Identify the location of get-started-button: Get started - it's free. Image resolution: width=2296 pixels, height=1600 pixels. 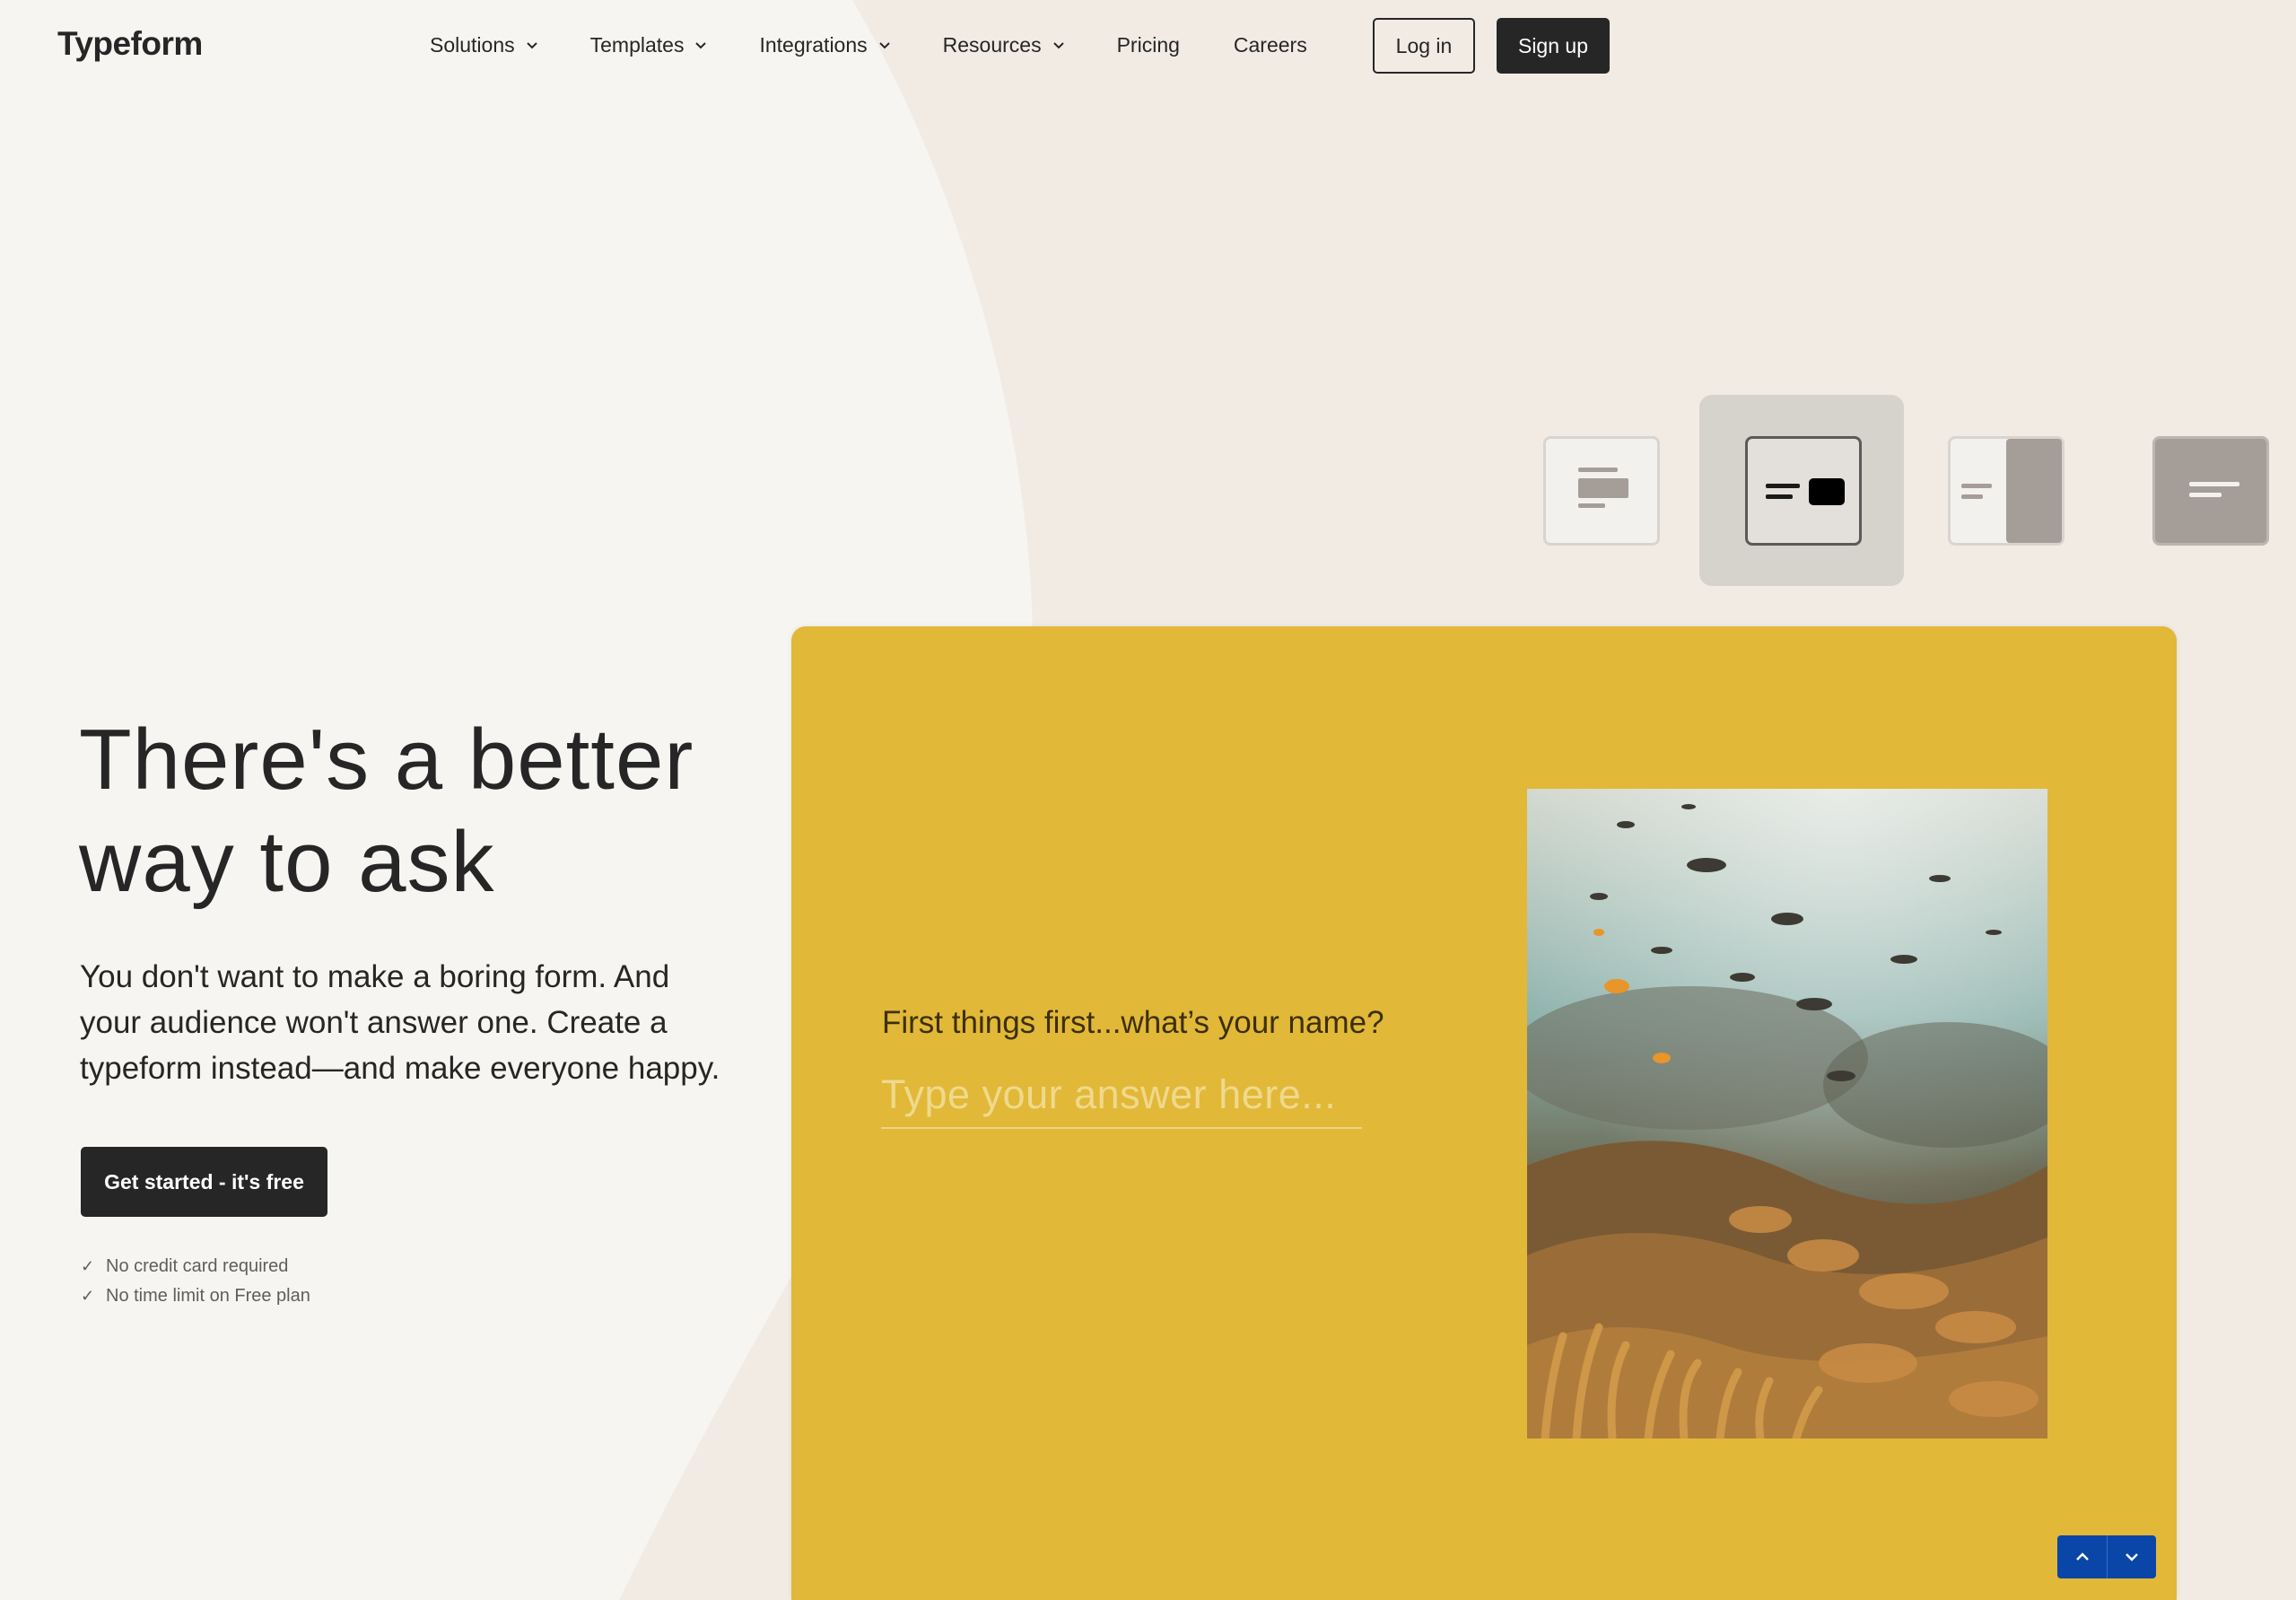
(204, 1182).